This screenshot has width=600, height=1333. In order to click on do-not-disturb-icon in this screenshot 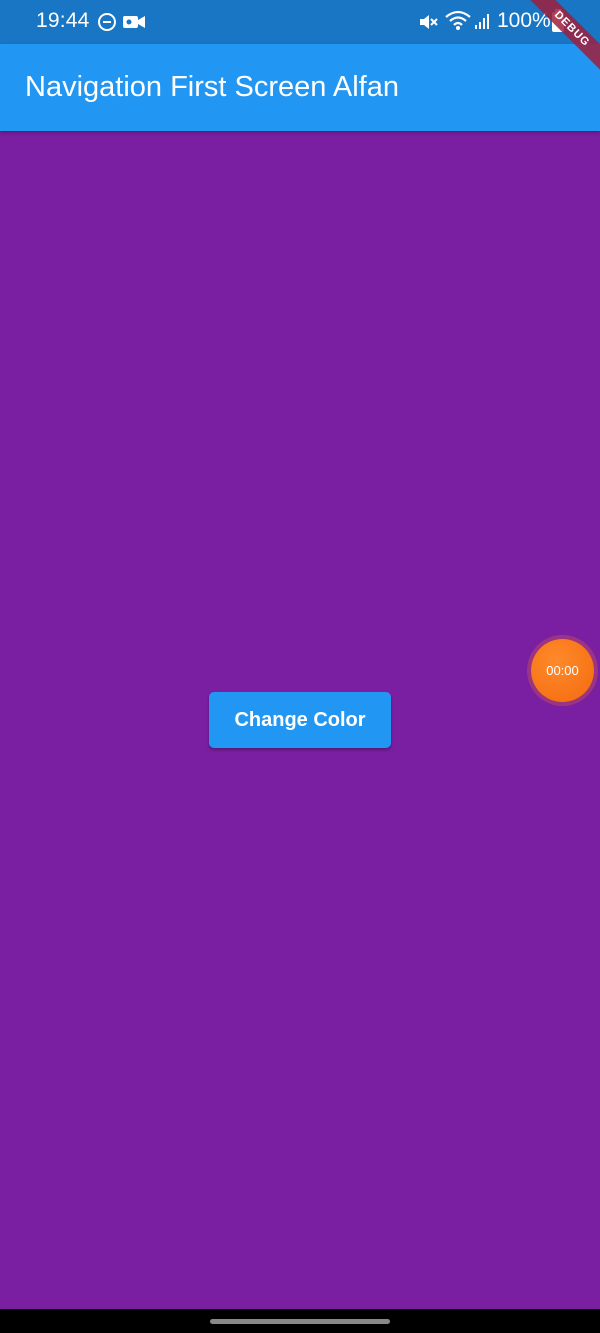, I will do `click(107, 22)`.